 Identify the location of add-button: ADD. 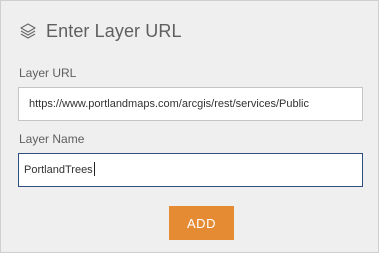
(201, 223).